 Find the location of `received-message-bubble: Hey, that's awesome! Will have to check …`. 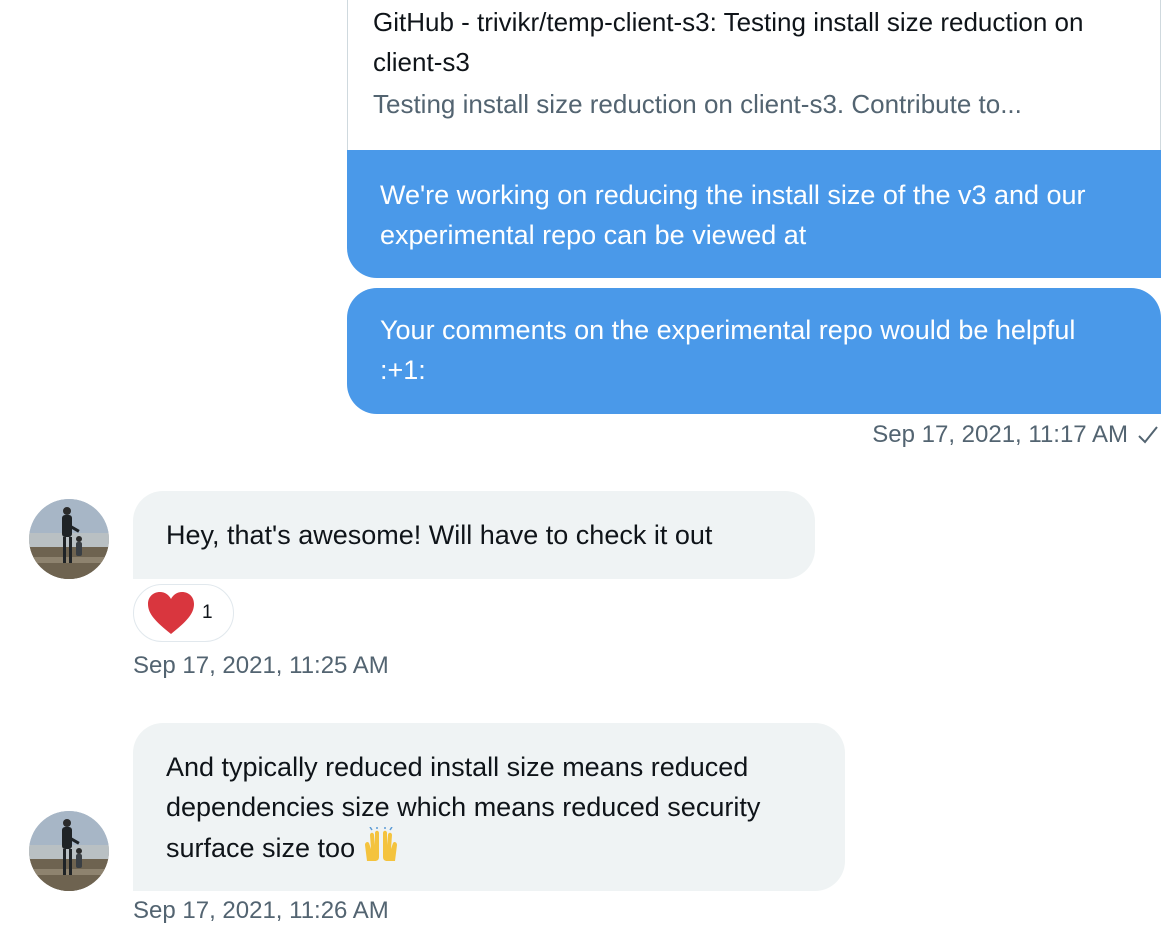

received-message-bubble: Hey, that's awesome! Will have to check … is located at coordinates (474, 535).